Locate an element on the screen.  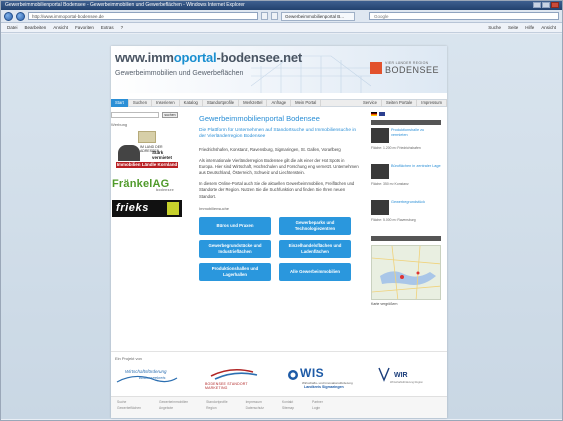
nav-right: Service Seiten Portale Impressum is located at coordinates (403, 103).